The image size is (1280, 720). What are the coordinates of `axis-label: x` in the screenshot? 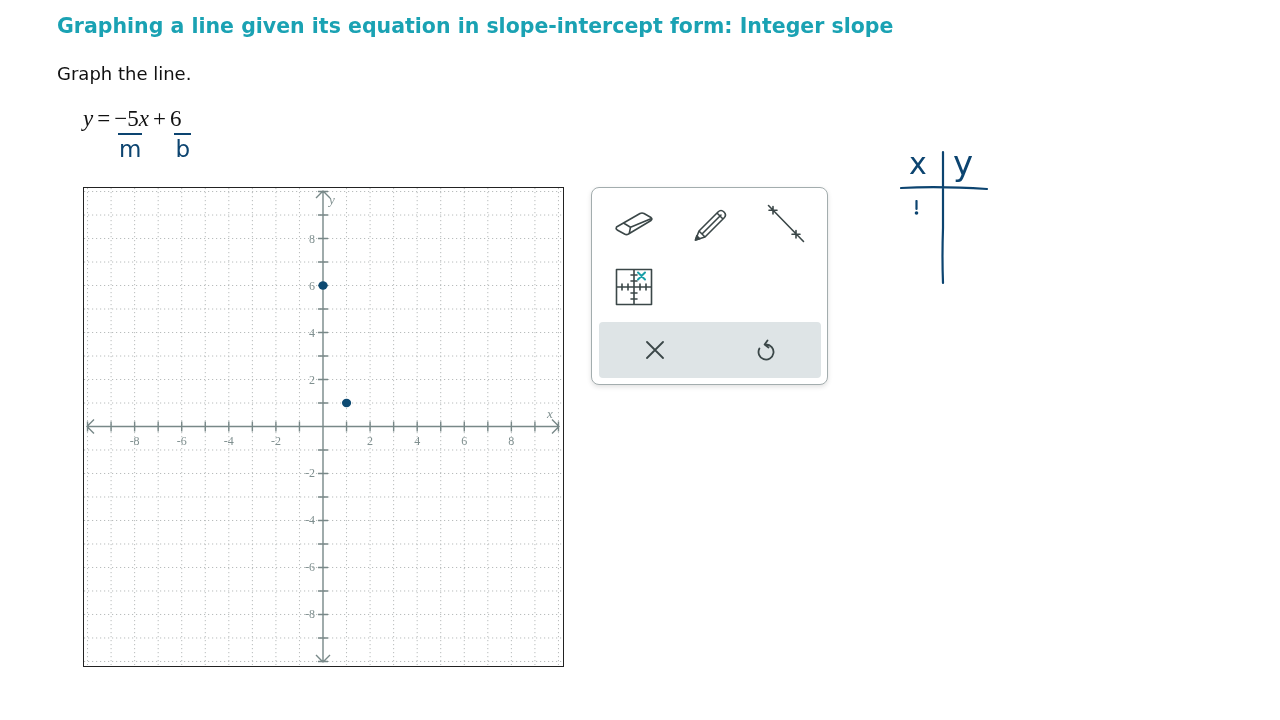 It's located at (550, 413).